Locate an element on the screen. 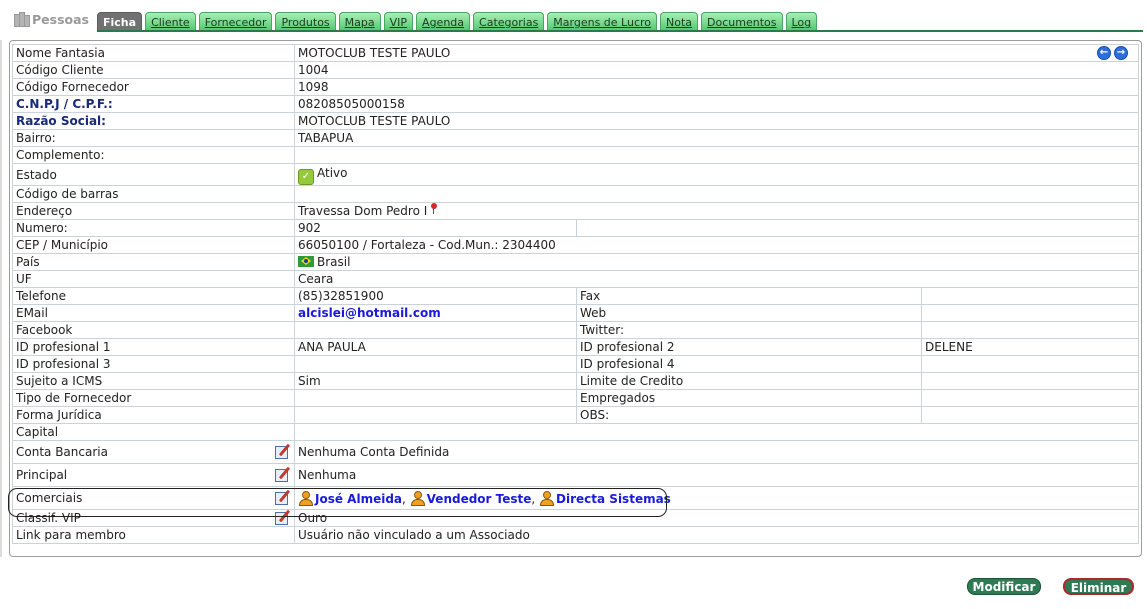 The height and width of the screenshot is (609, 1147). value-link-membro: Usuário não vinculado a um Associado is located at coordinates (716, 535).